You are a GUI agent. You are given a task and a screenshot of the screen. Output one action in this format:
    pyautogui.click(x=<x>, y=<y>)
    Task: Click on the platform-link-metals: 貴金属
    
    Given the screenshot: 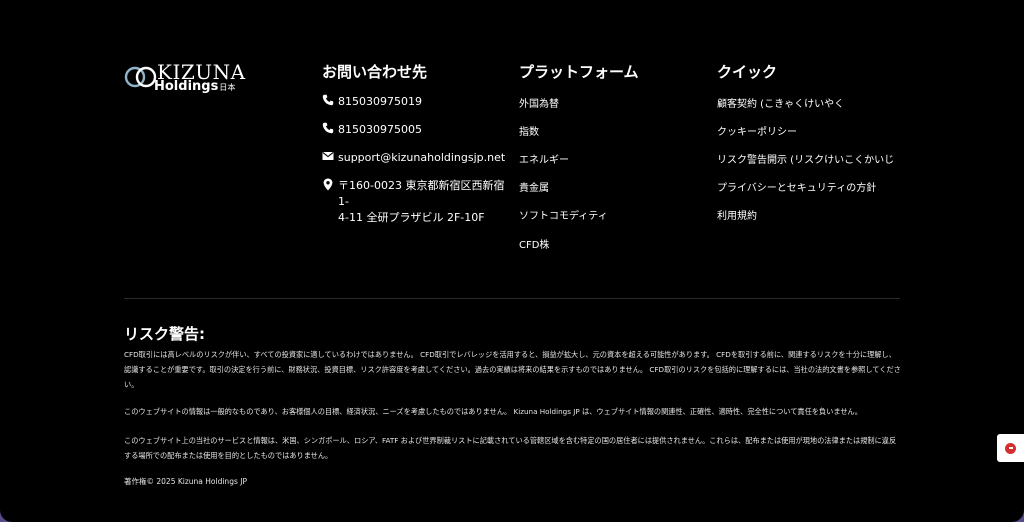 What is the action you would take?
    pyautogui.click(x=534, y=186)
    